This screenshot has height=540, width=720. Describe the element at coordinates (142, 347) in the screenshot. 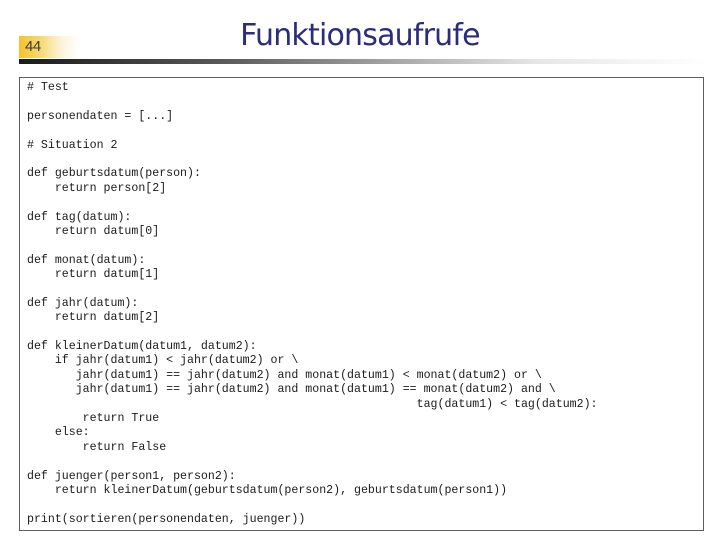

I see `code-line: def kleinerDatum(datum1, datum2):` at that location.